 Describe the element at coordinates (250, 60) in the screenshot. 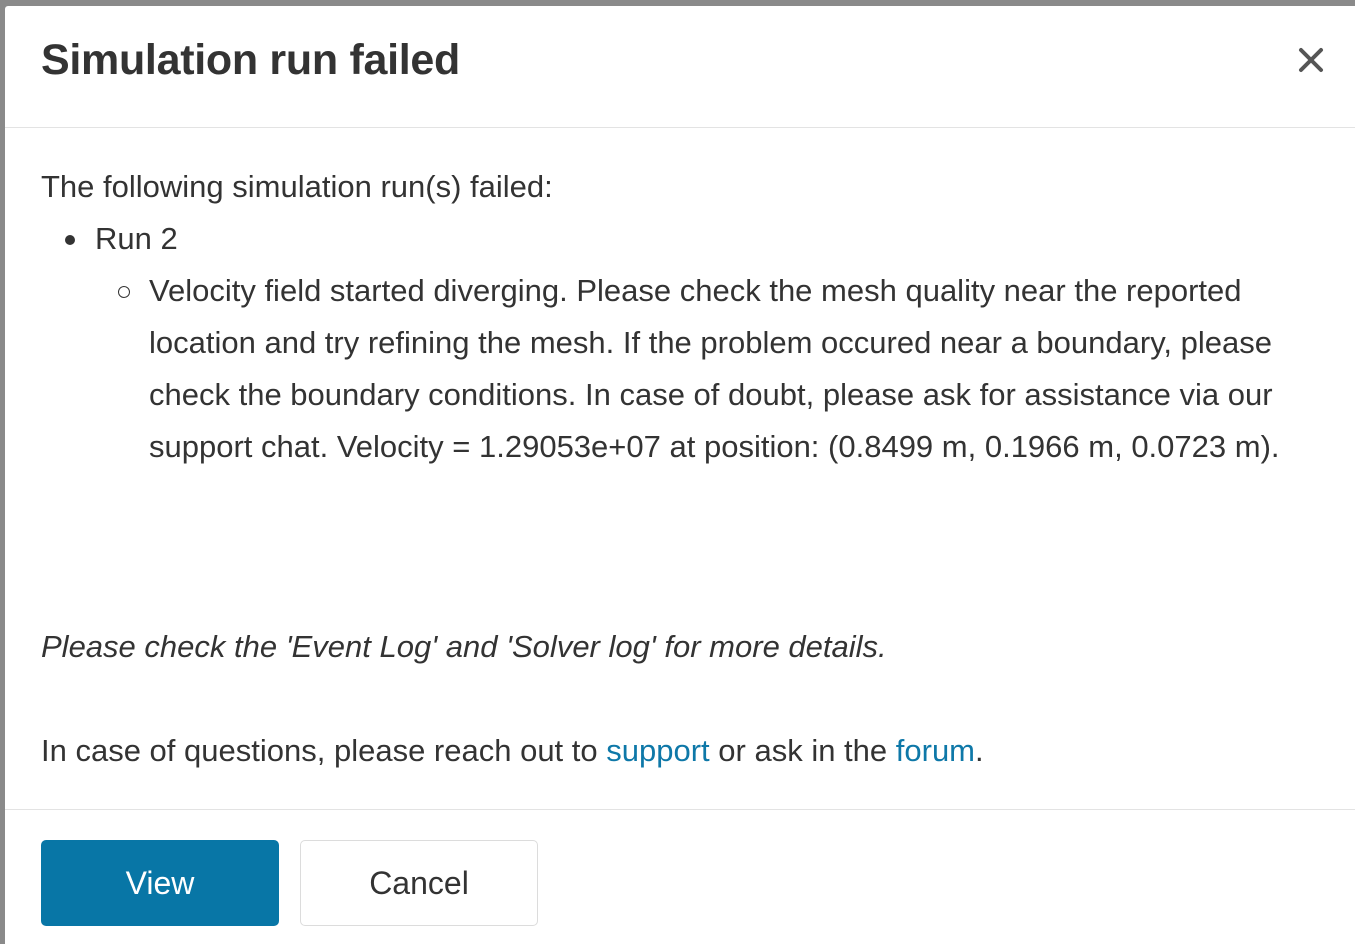

I see `dialog-title: Simulation run failed` at that location.